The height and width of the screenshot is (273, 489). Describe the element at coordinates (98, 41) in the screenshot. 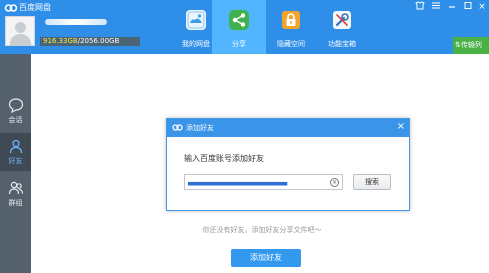

I see `quota-total: /2056.00GB` at that location.